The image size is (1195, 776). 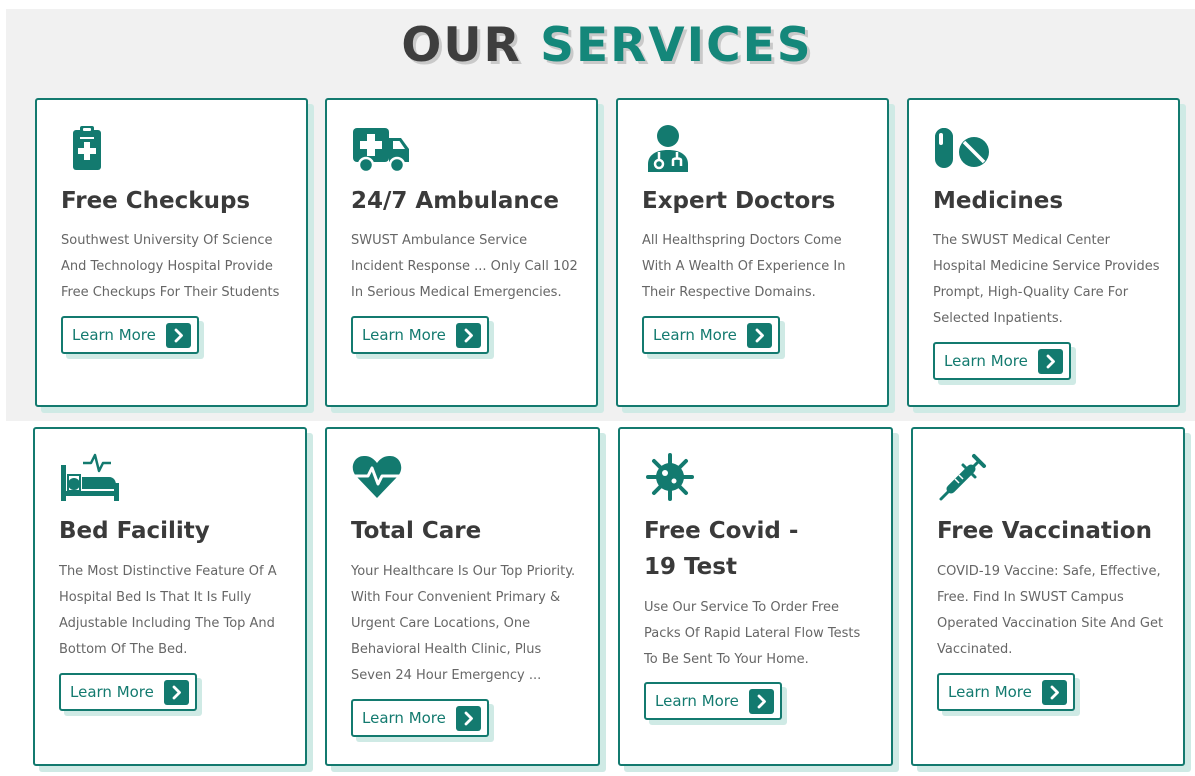 What do you see at coordinates (1044, 531) in the screenshot?
I see `service-title: Free Vaccination` at bounding box center [1044, 531].